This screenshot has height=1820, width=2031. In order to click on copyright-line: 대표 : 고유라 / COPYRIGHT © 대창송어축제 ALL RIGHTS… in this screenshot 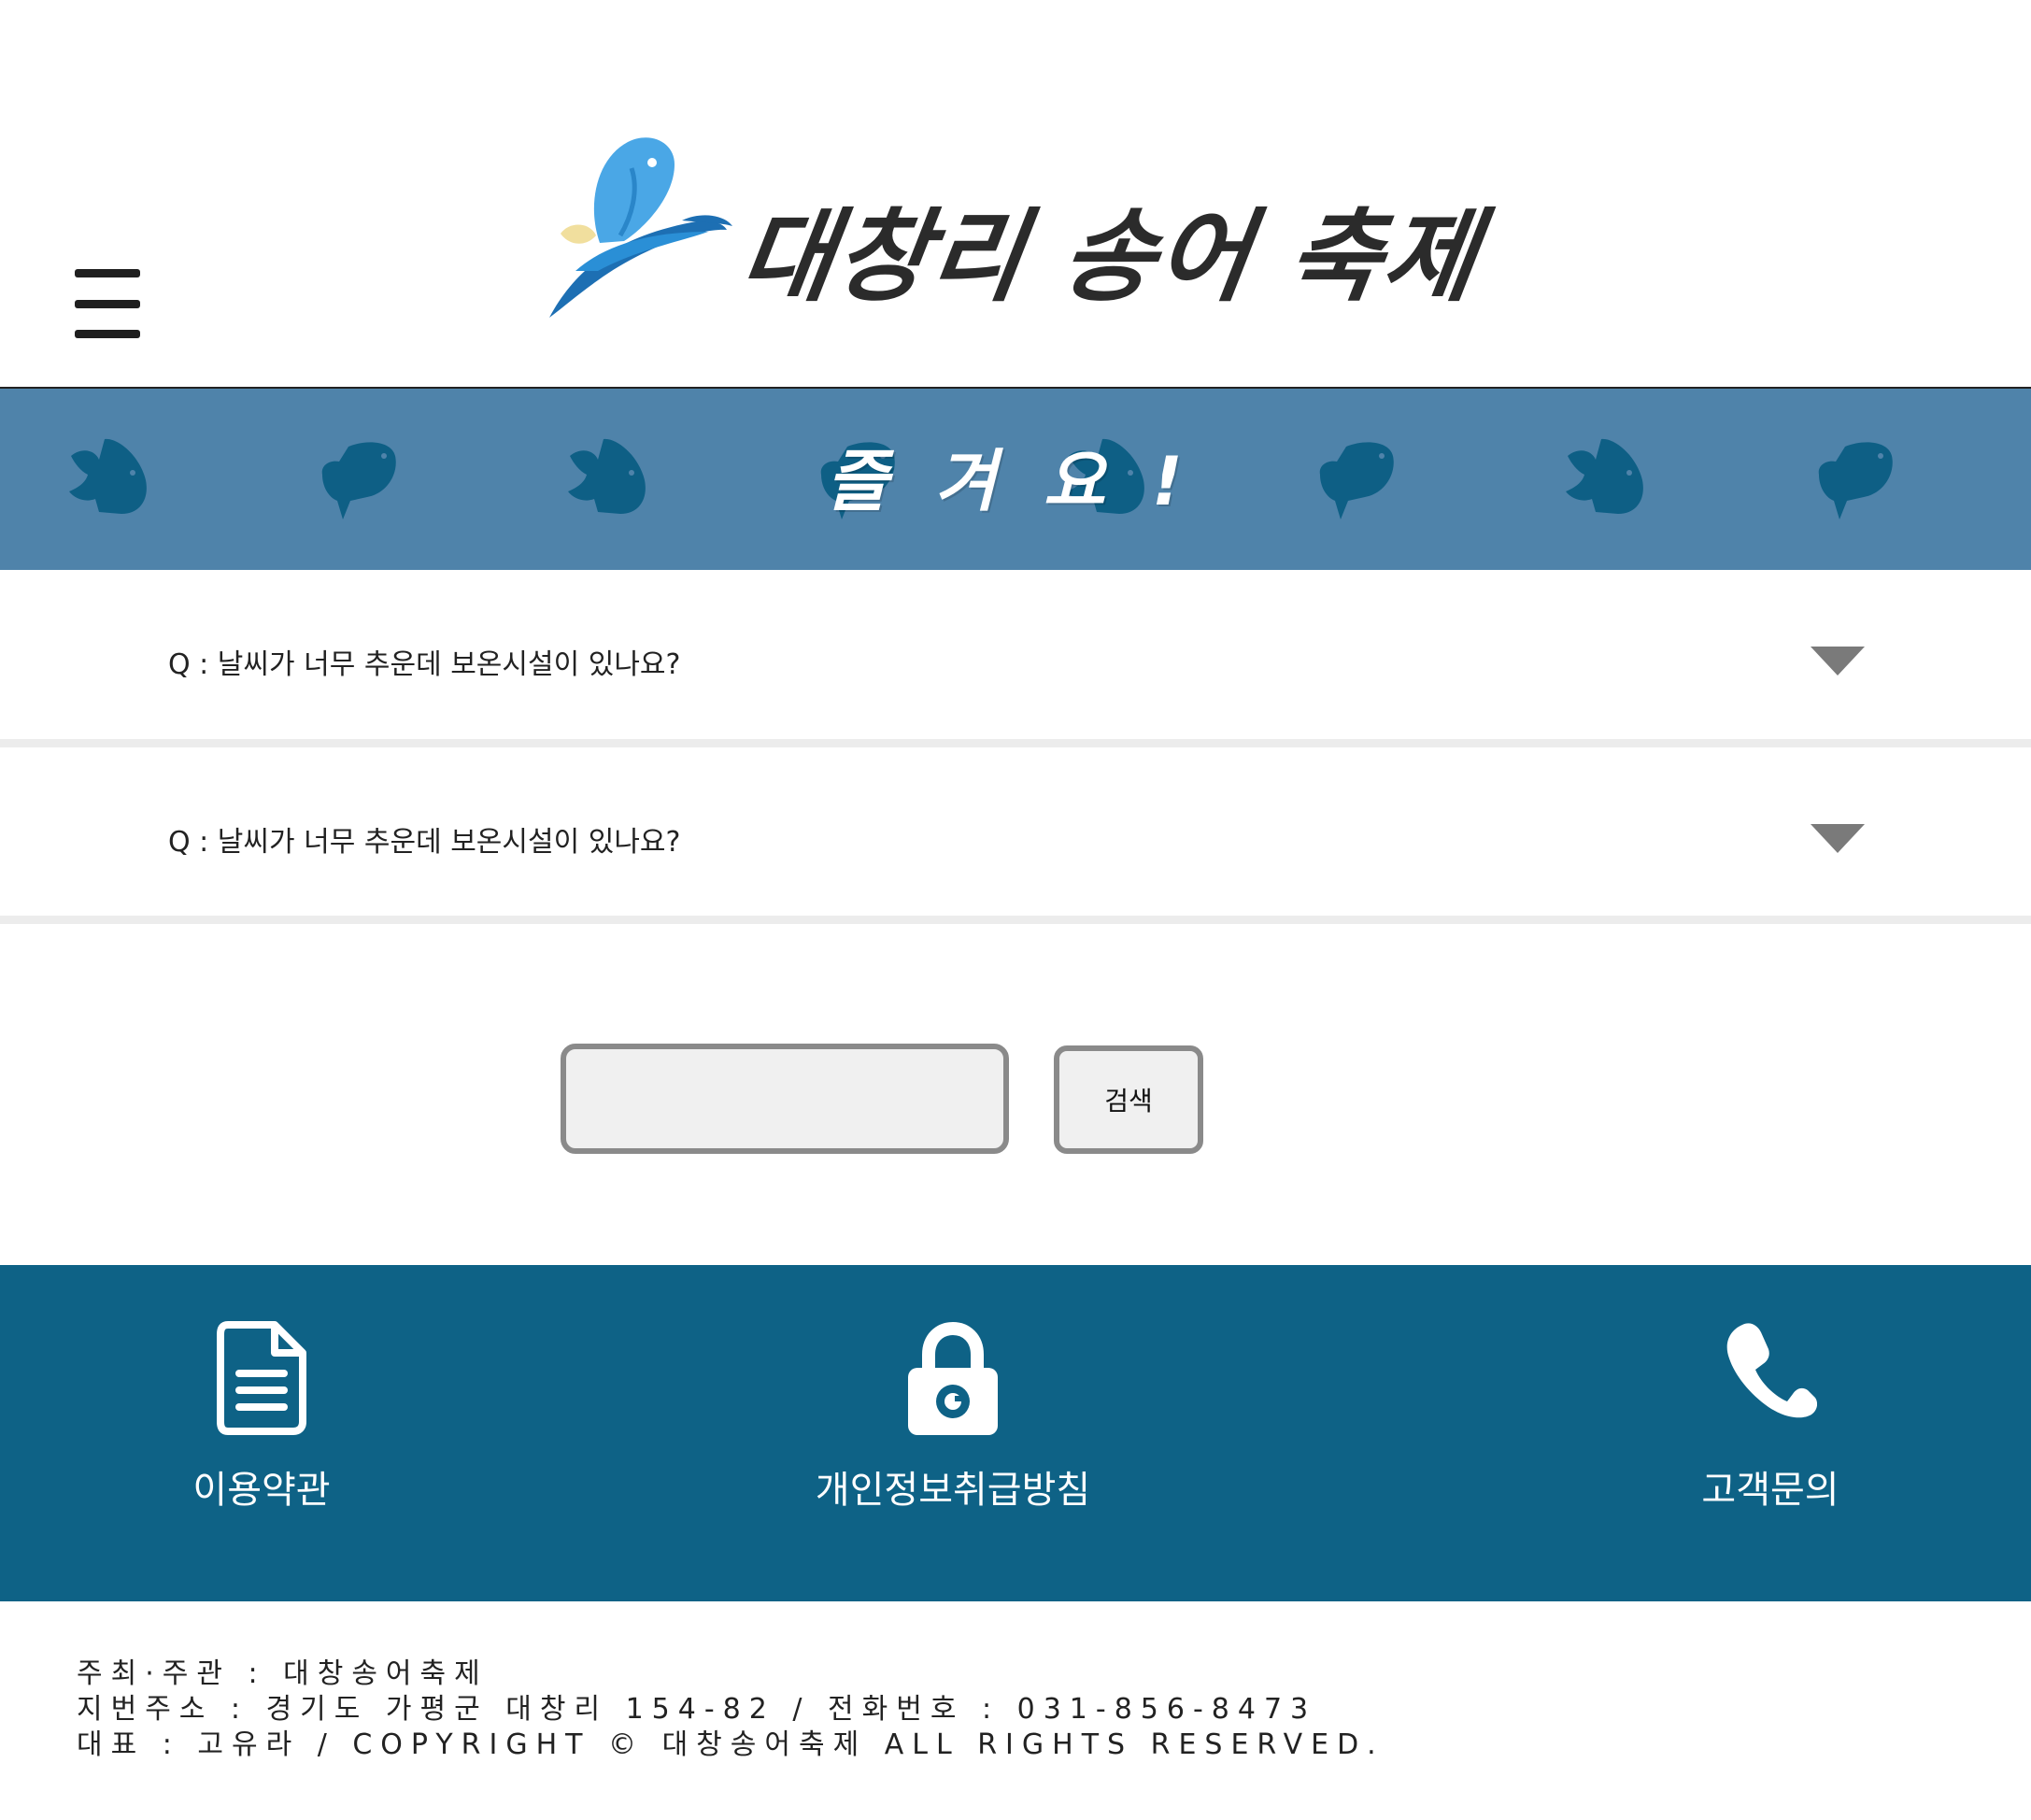, I will do `click(731, 1744)`.